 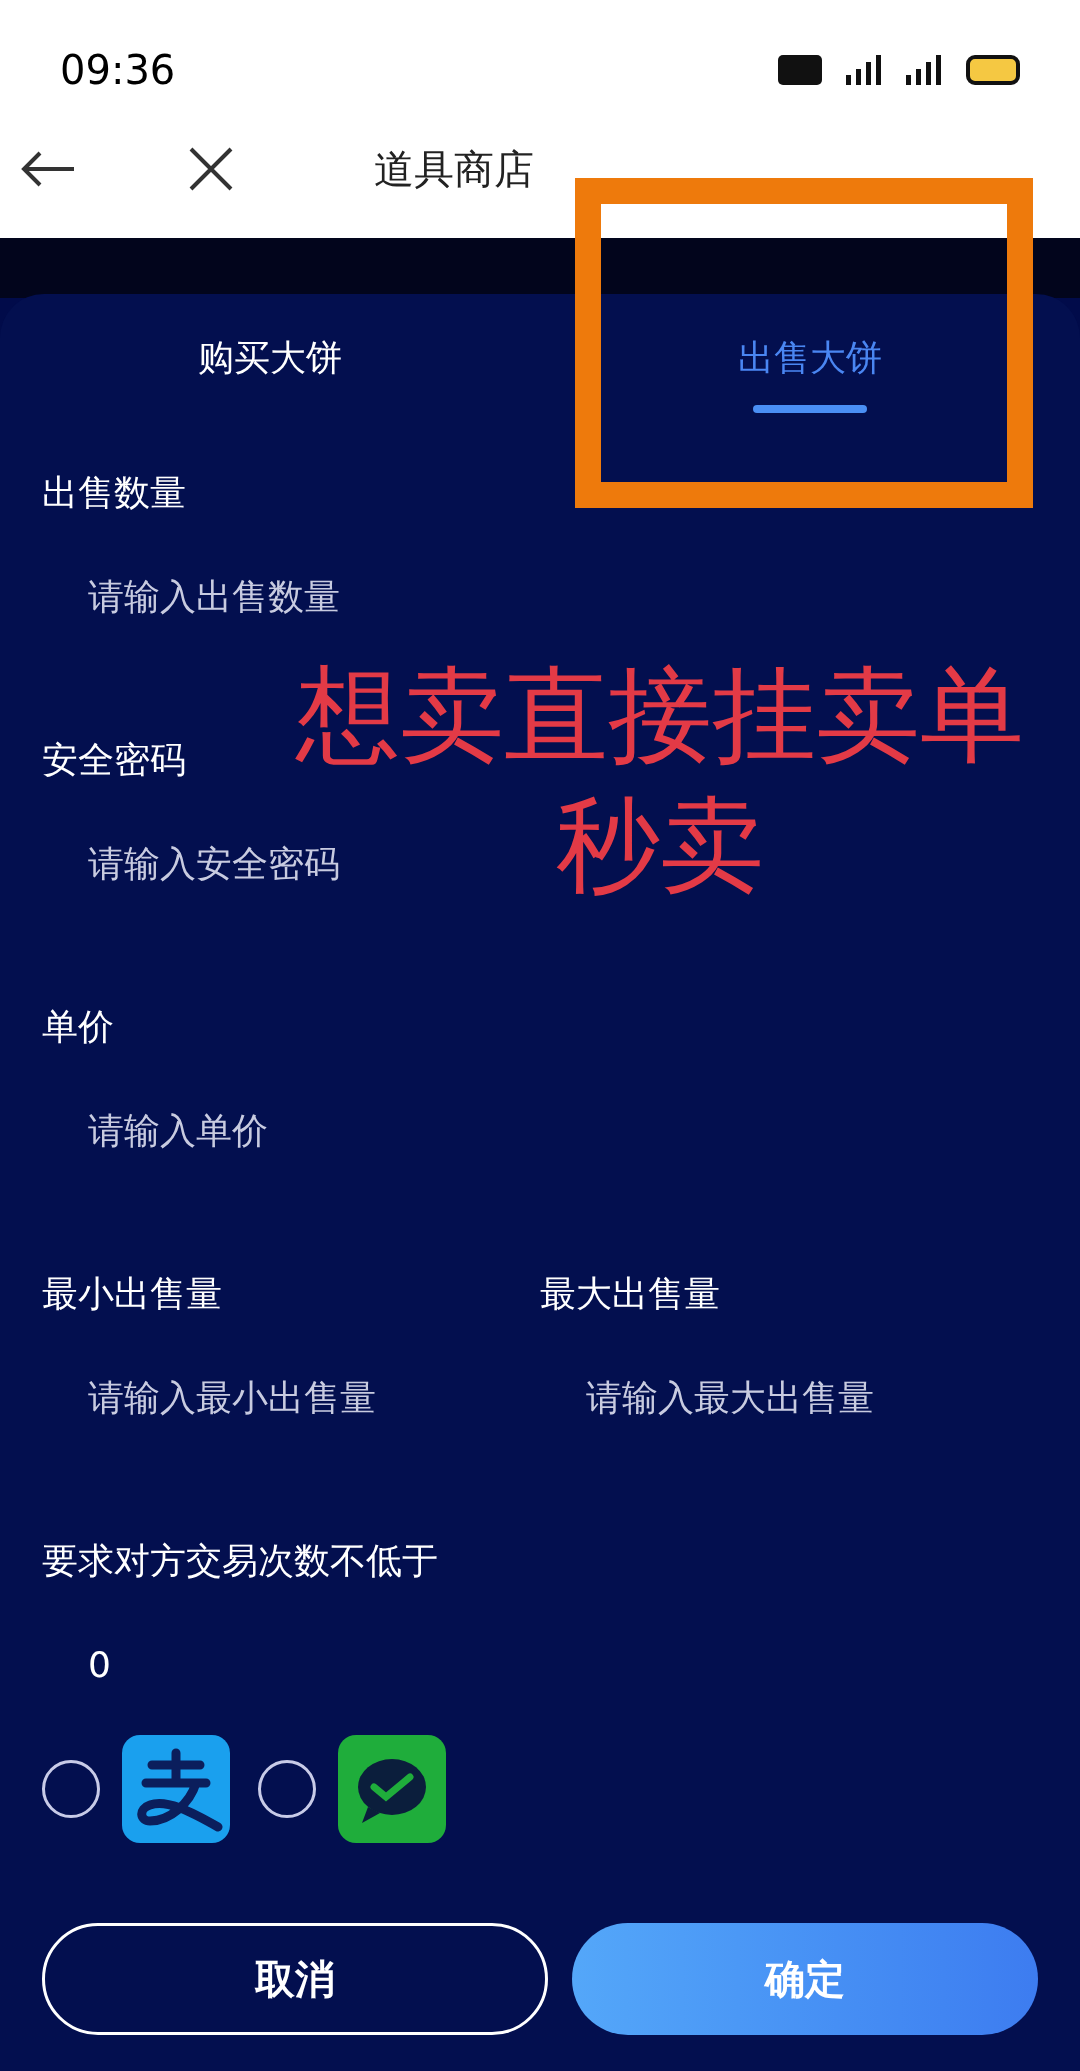 What do you see at coordinates (262, 1130) in the screenshot?
I see `input-field: 请输入单价` at bounding box center [262, 1130].